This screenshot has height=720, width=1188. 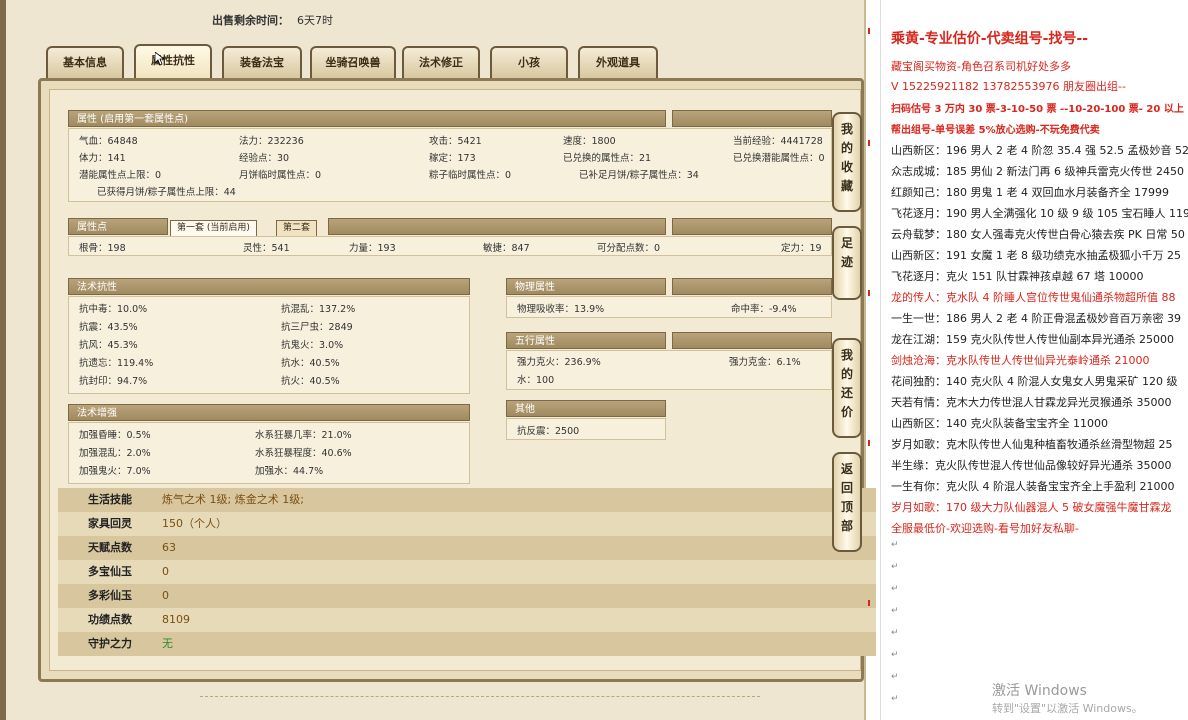 What do you see at coordinates (586, 340) in the screenshot?
I see `five-elements-title: 五行属性` at bounding box center [586, 340].